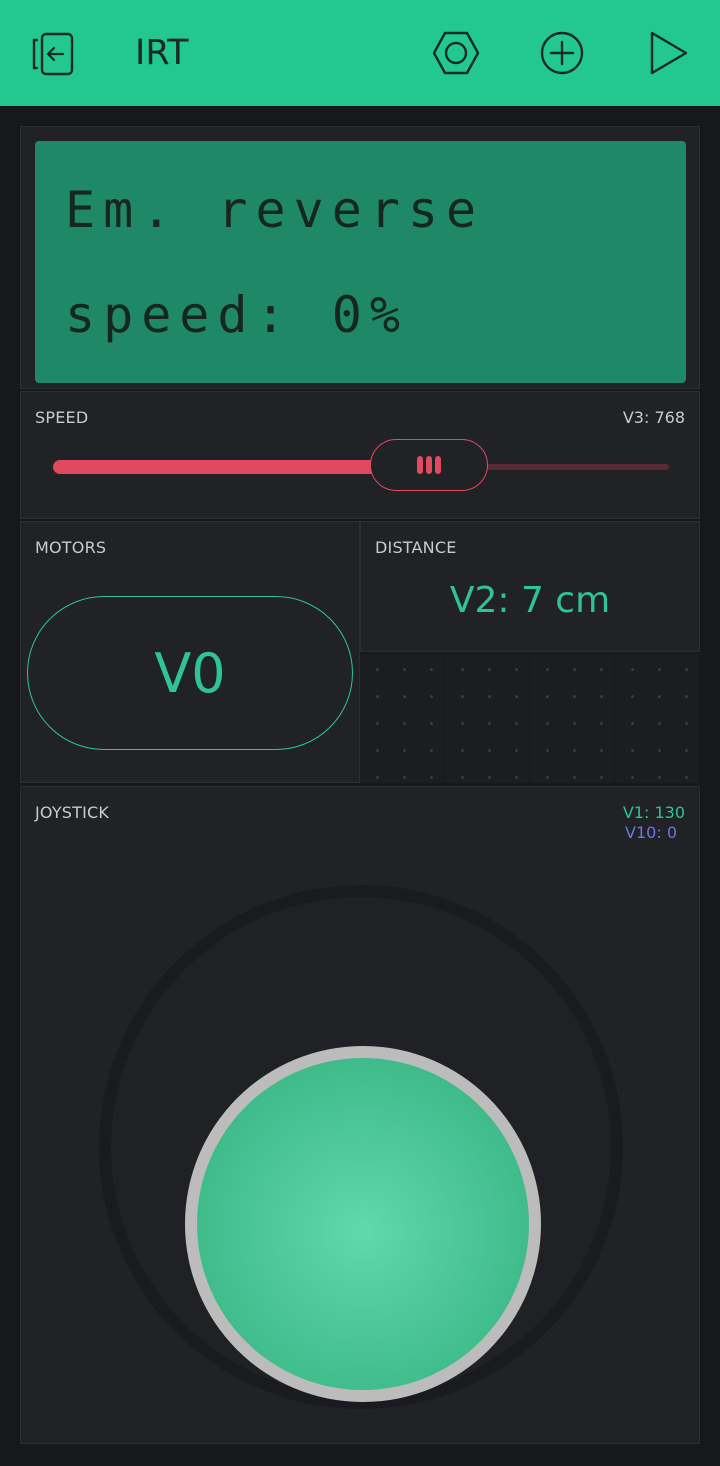 The height and width of the screenshot is (1466, 720). Describe the element at coordinates (360, 53) in the screenshot. I see `top-bar: IRT` at that location.